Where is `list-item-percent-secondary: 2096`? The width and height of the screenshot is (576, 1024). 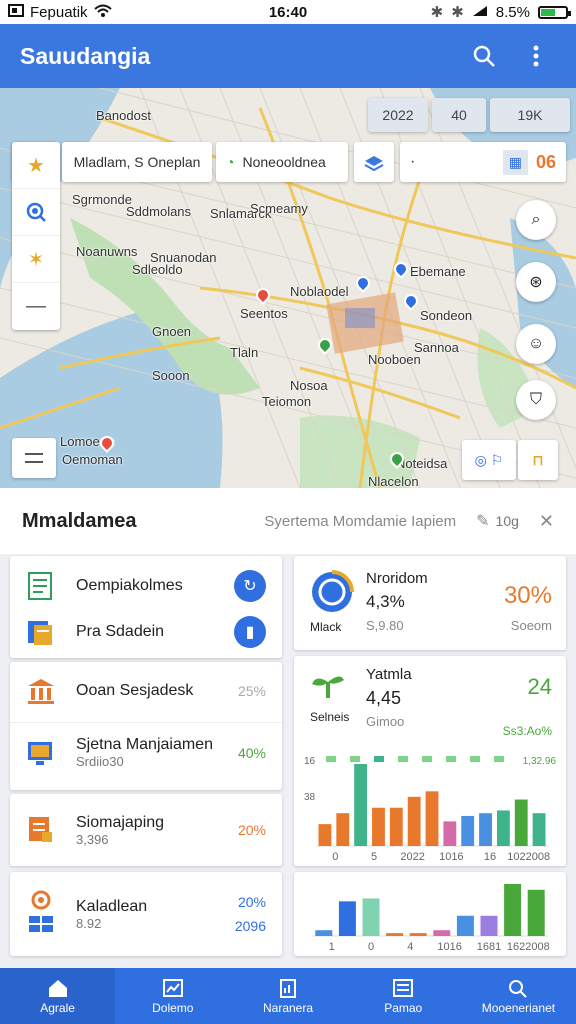
list-item-percent-secondary: 2096 is located at coordinates (250, 926).